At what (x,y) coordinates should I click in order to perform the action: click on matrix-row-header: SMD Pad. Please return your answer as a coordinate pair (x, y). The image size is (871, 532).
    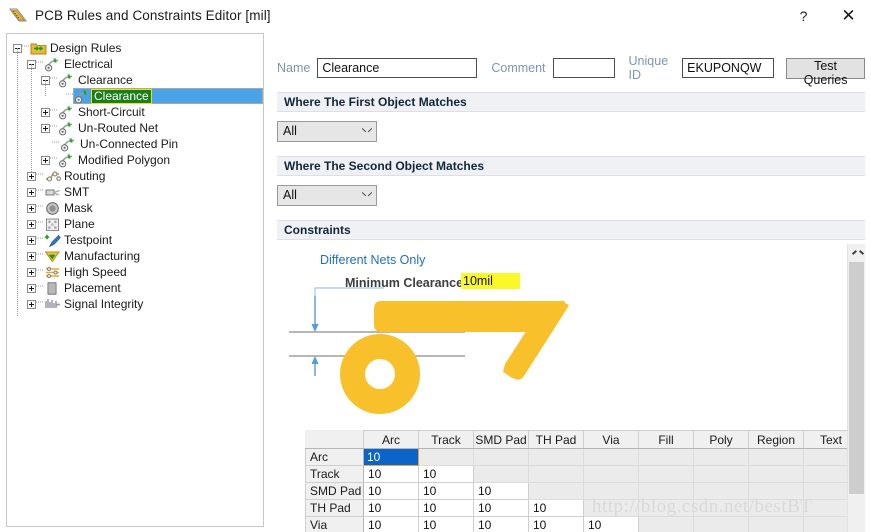
    Looking at the image, I should click on (334, 491).